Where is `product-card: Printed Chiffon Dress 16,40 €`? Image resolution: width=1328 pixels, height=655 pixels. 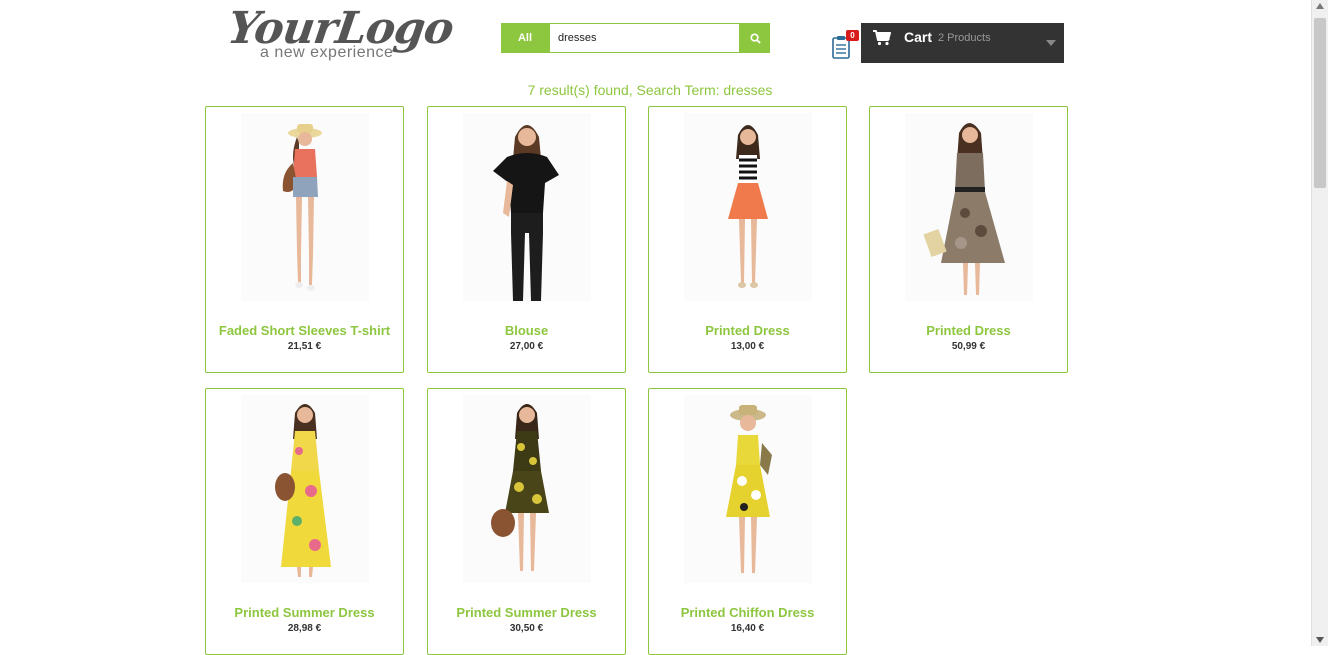
product-card: Printed Chiffon Dress 16,40 € is located at coordinates (747, 521).